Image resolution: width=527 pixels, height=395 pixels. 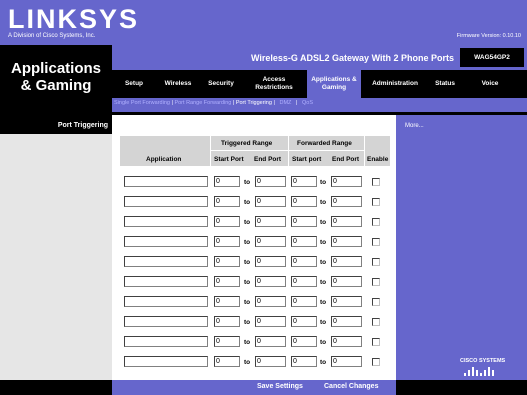 I want to click on subtab-dmz: DMZ, so click(x=285, y=103).